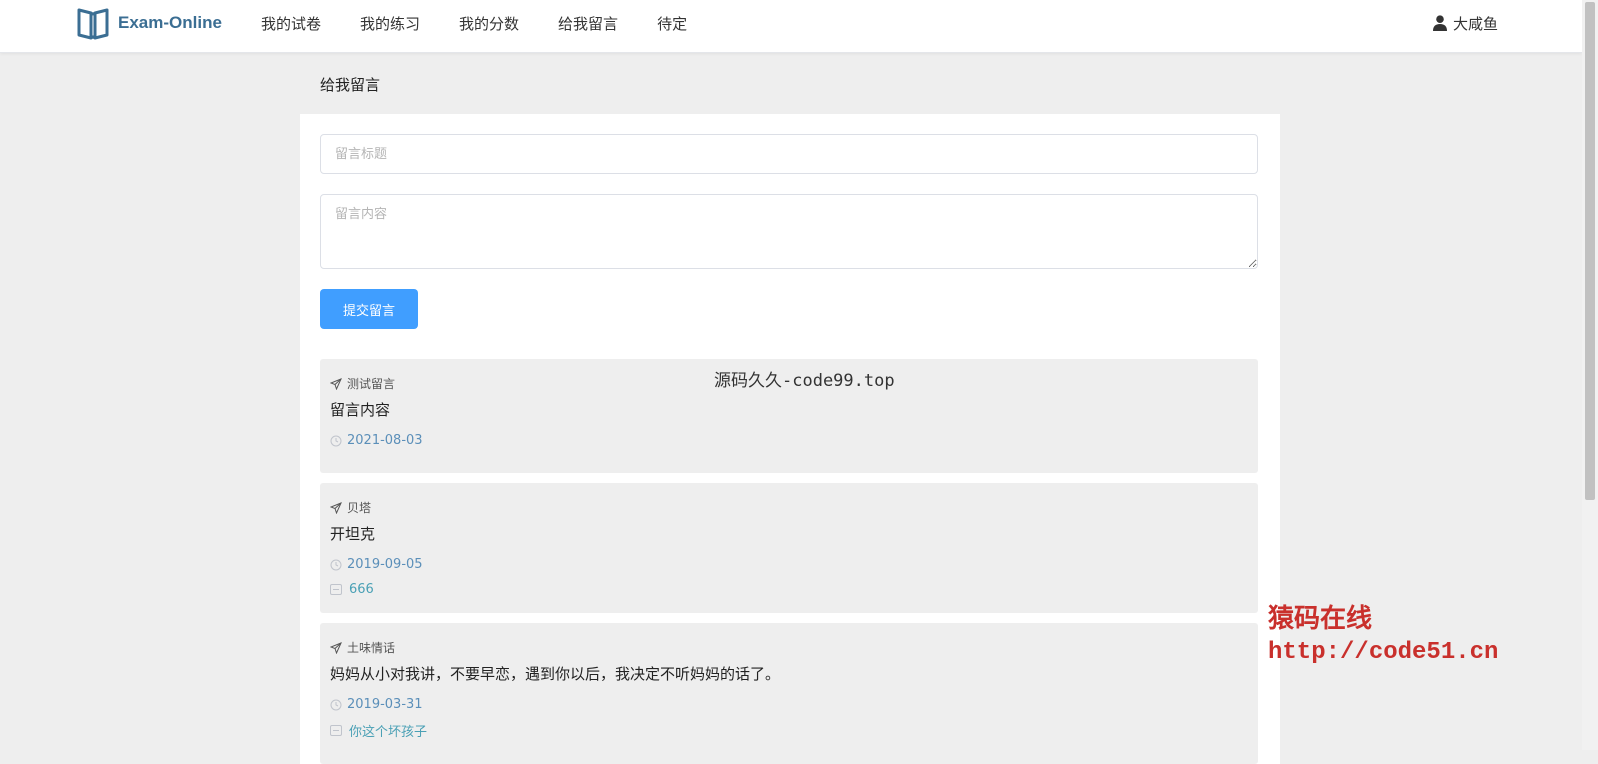 This screenshot has width=1598, height=764. I want to click on message-header: 测试留言, so click(362, 383).